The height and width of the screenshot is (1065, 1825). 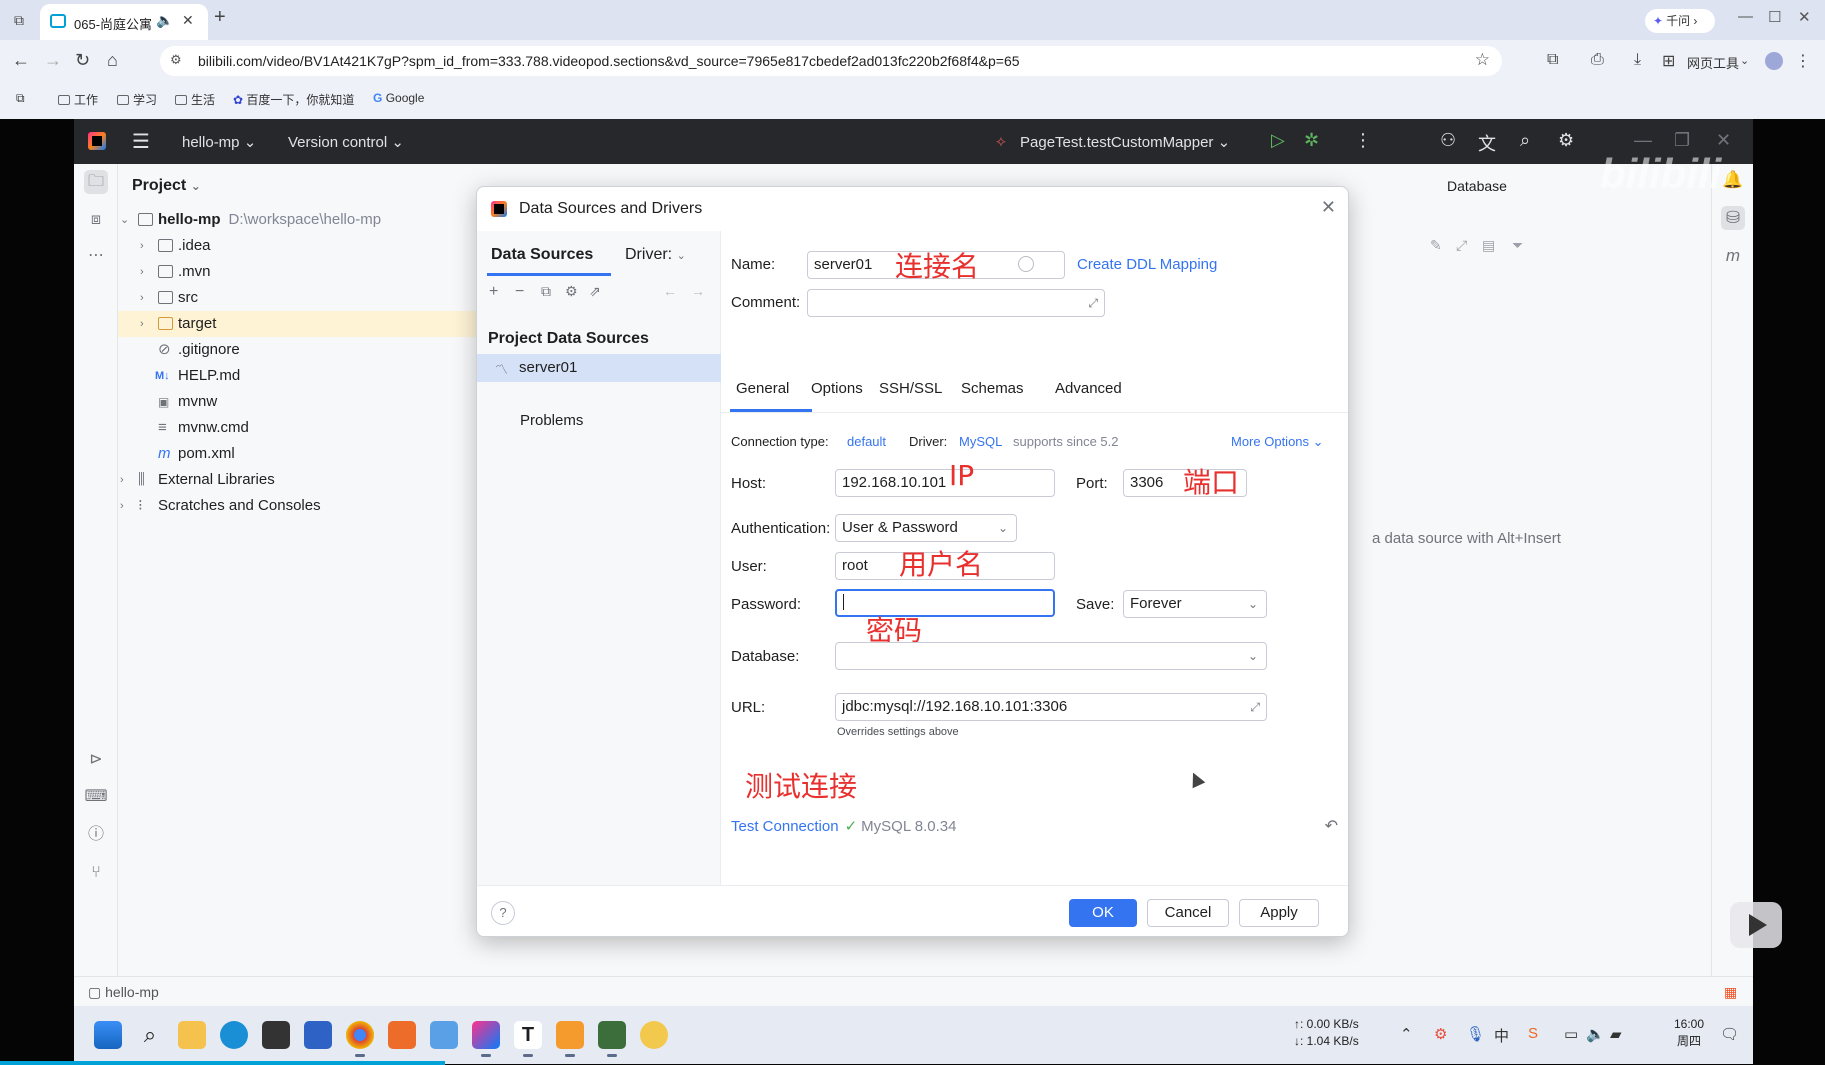 What do you see at coordinates (503, 913) in the screenshot?
I see `help-button: ?` at bounding box center [503, 913].